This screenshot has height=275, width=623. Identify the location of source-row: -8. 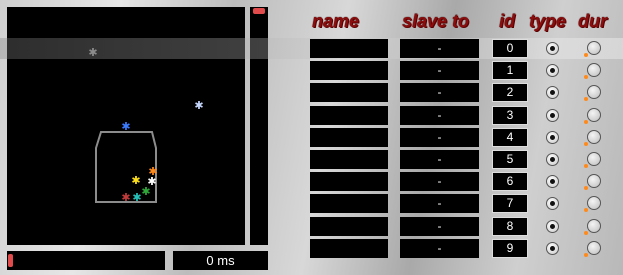
(311, 226).